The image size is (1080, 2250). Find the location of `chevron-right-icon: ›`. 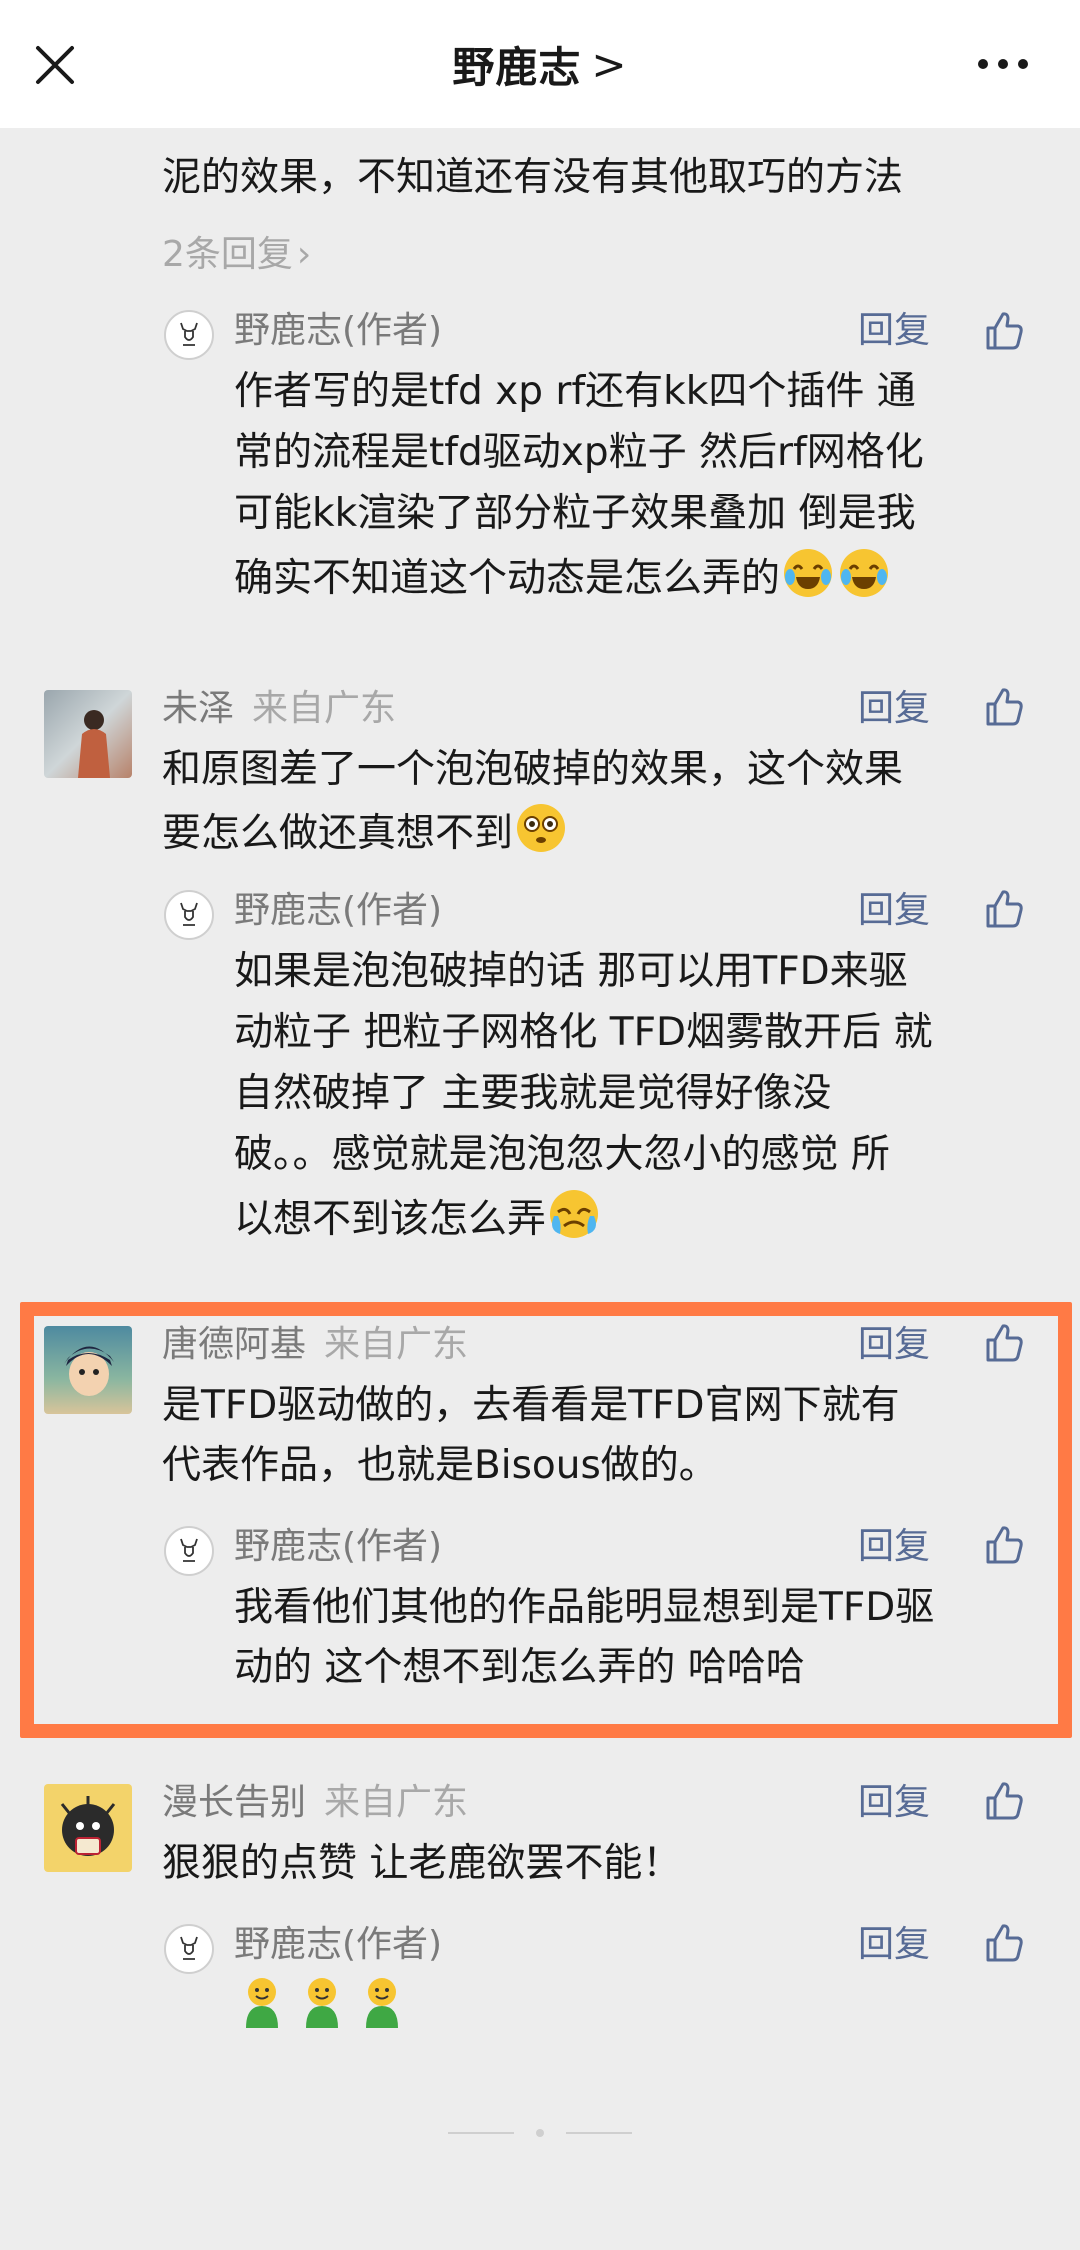

chevron-right-icon: › is located at coordinates (304, 254).